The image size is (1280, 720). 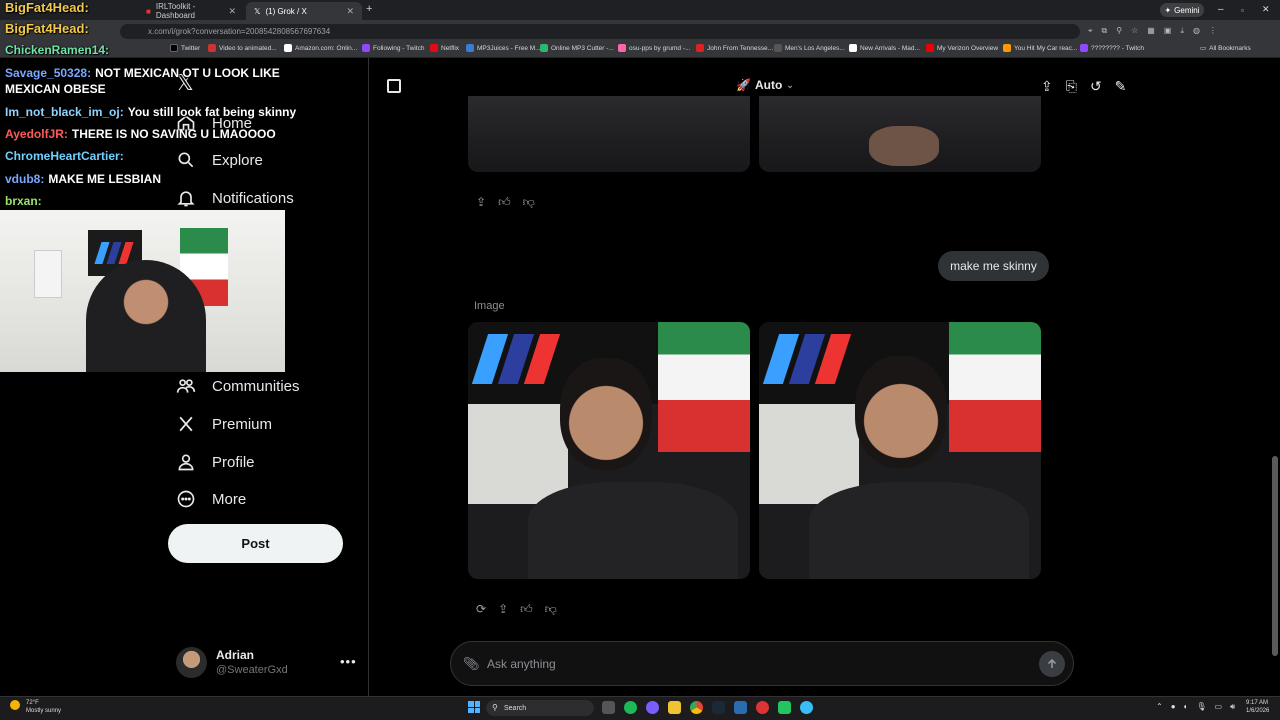 What do you see at coordinates (1105, 31) in the screenshot?
I see `install-icon: ⧉` at bounding box center [1105, 31].